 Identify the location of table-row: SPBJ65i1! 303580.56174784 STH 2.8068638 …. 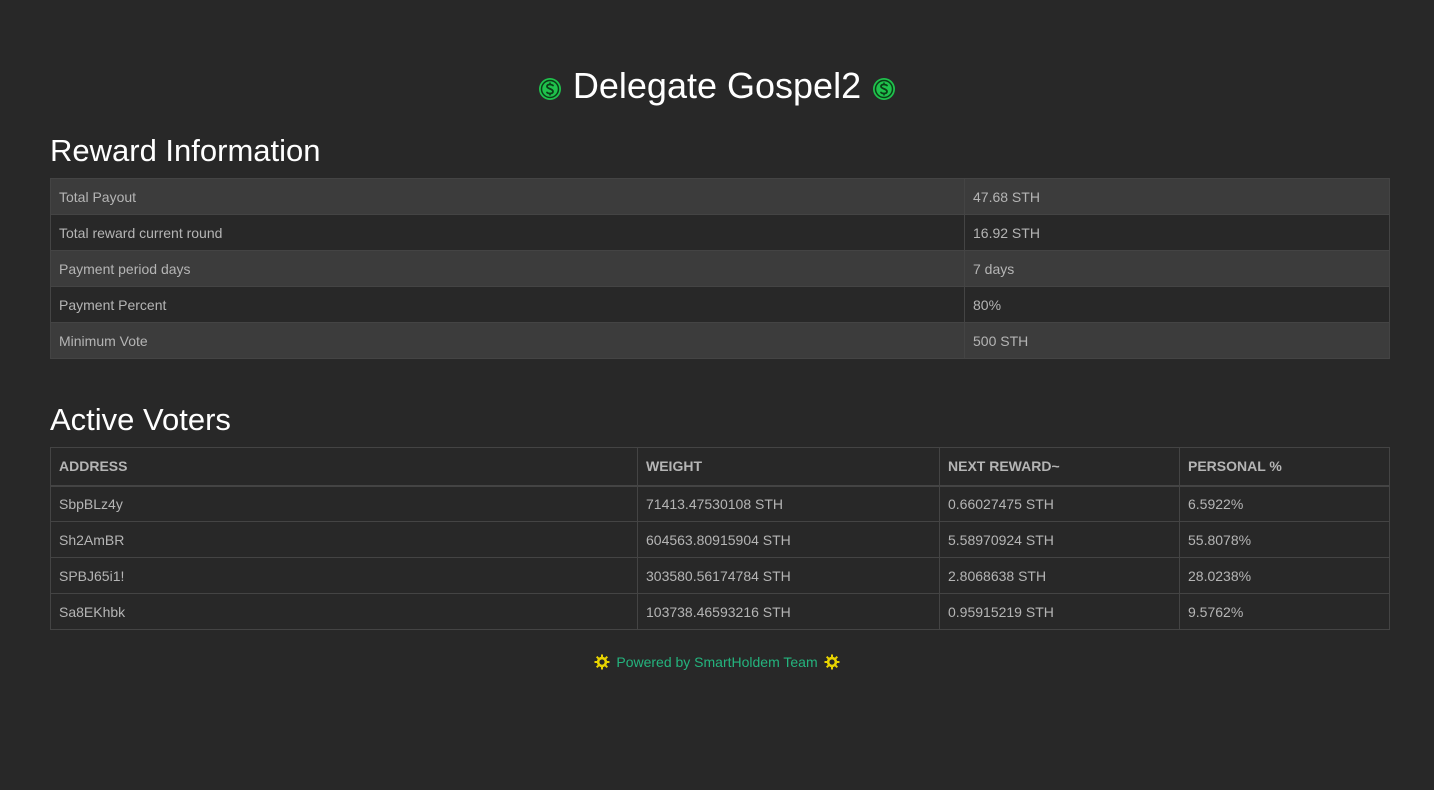
(720, 575).